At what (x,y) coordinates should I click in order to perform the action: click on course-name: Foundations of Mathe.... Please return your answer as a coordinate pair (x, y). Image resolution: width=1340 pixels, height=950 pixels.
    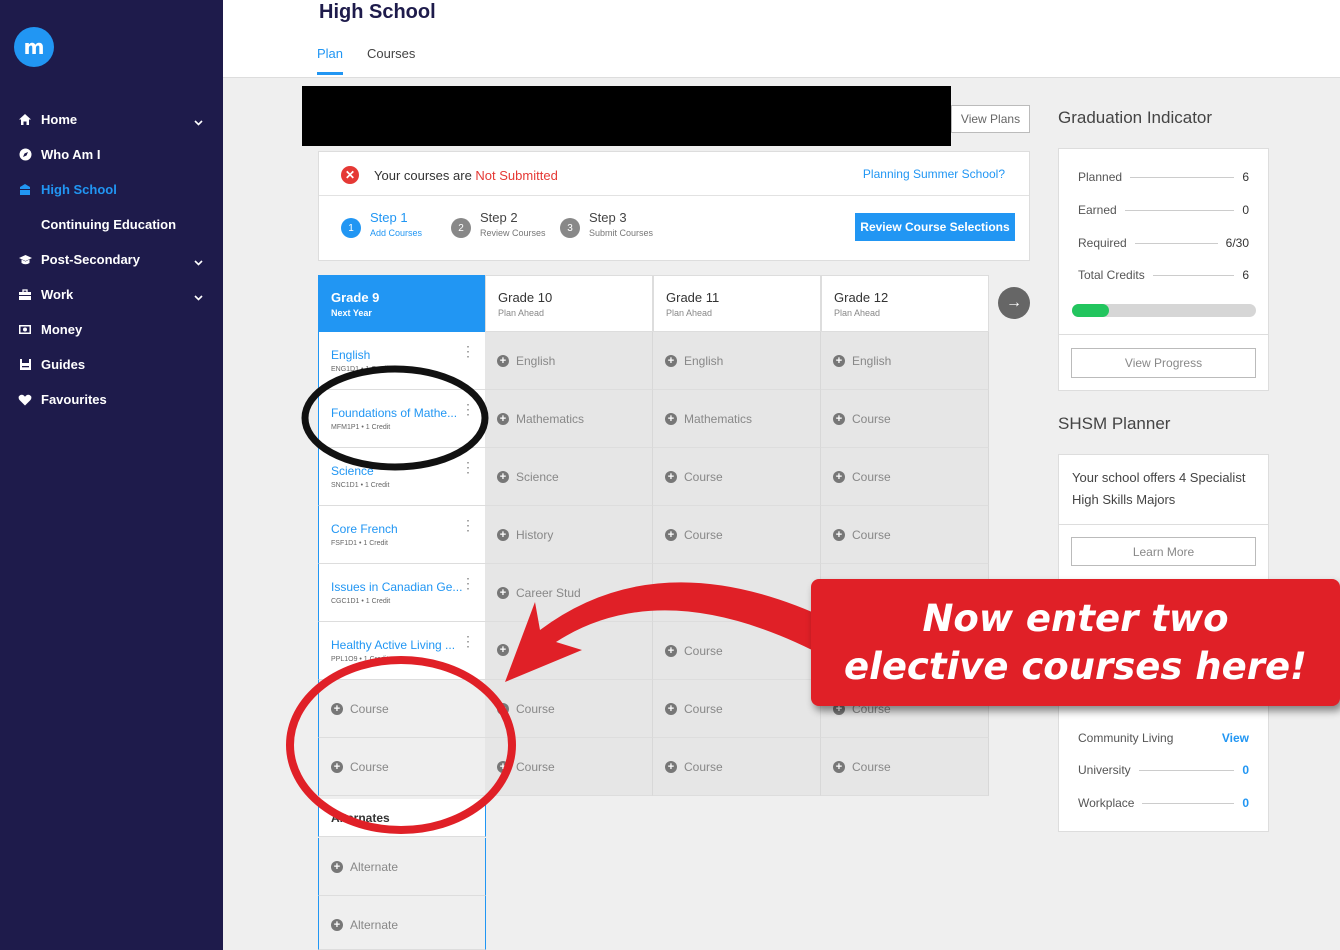
    Looking at the image, I should click on (394, 413).